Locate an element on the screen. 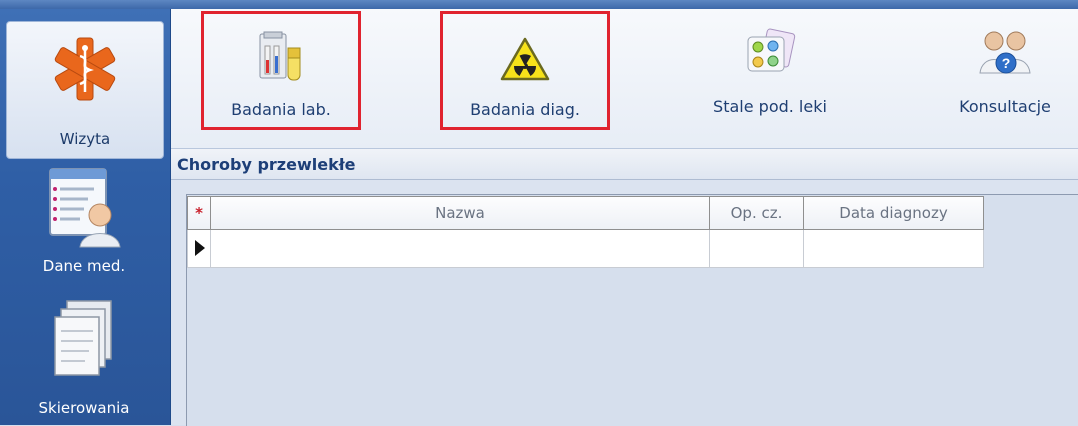 The width and height of the screenshot is (1078, 426). row-selector is located at coordinates (199, 249).